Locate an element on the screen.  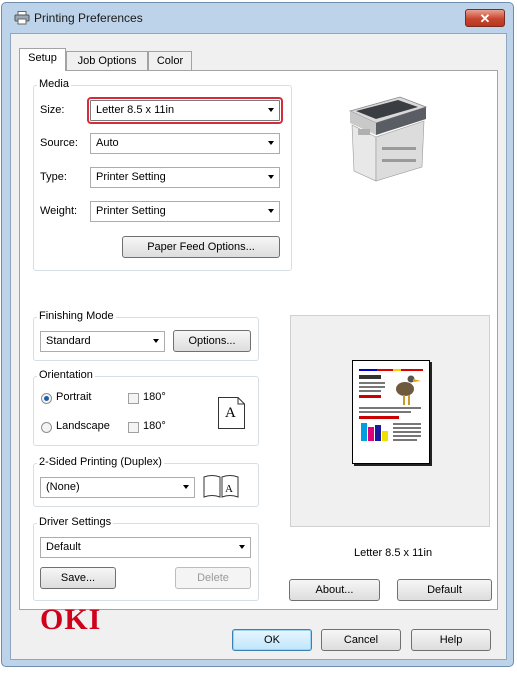
delete-button: Delete is located at coordinates (213, 578).